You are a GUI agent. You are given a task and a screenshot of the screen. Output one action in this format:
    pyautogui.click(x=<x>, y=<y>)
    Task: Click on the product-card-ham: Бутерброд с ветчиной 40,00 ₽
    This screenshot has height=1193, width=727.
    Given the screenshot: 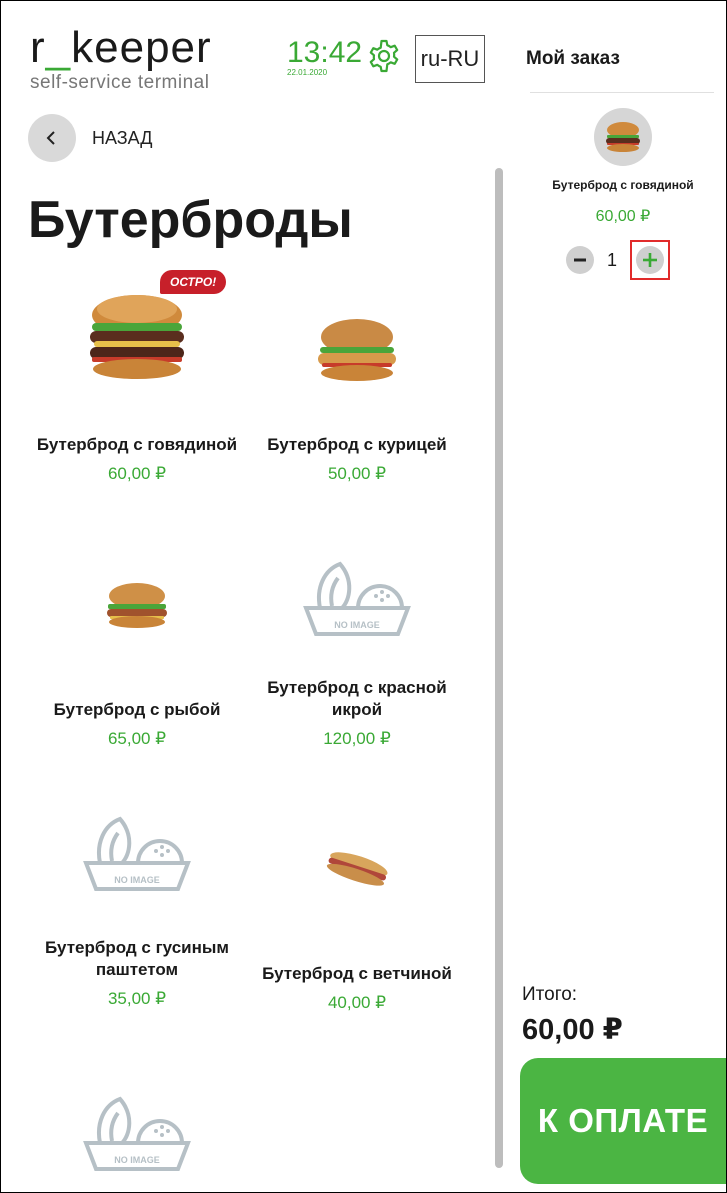 What is the action you would take?
    pyautogui.click(x=357, y=914)
    